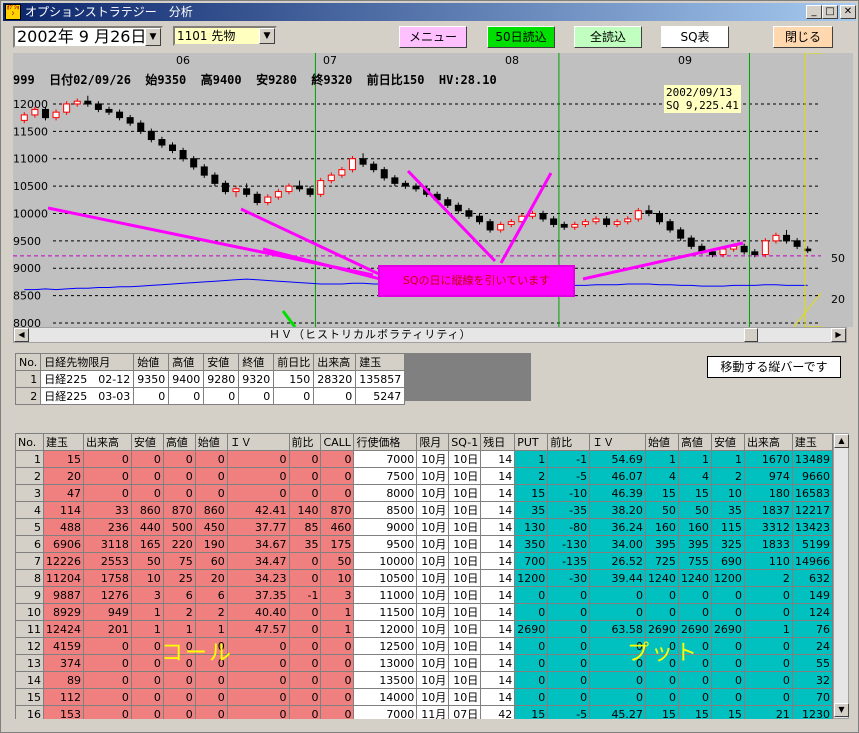 This screenshot has width=859, height=733. I want to click on close-window-button: ✕, so click(848, 12).